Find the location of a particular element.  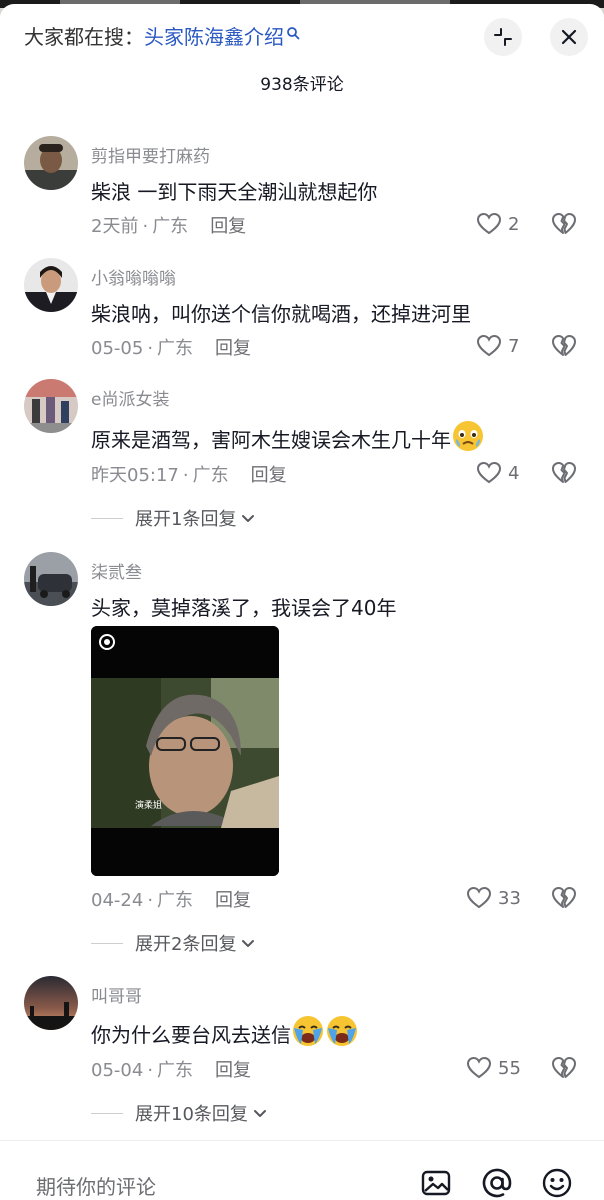

comment-text: 头家，莫掉落溪了，我误会了40年 is located at coordinates (244, 608).